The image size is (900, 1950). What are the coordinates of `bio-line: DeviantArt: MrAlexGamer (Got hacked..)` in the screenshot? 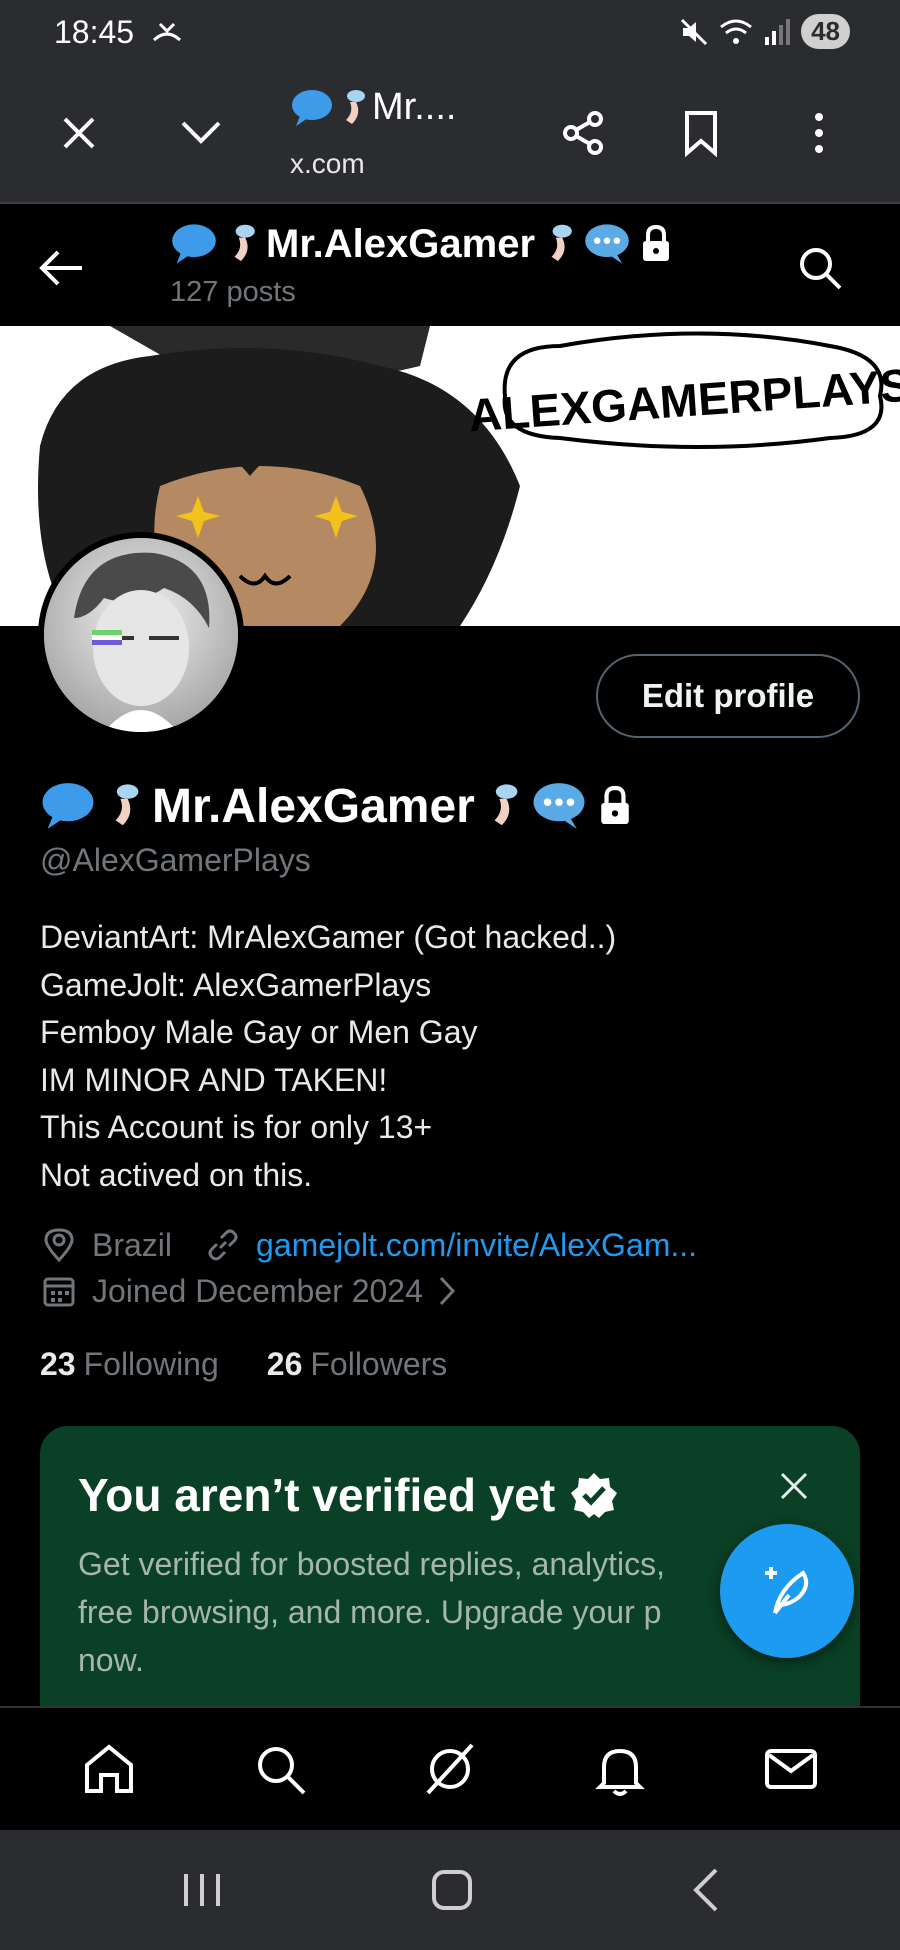 It's located at (328, 937).